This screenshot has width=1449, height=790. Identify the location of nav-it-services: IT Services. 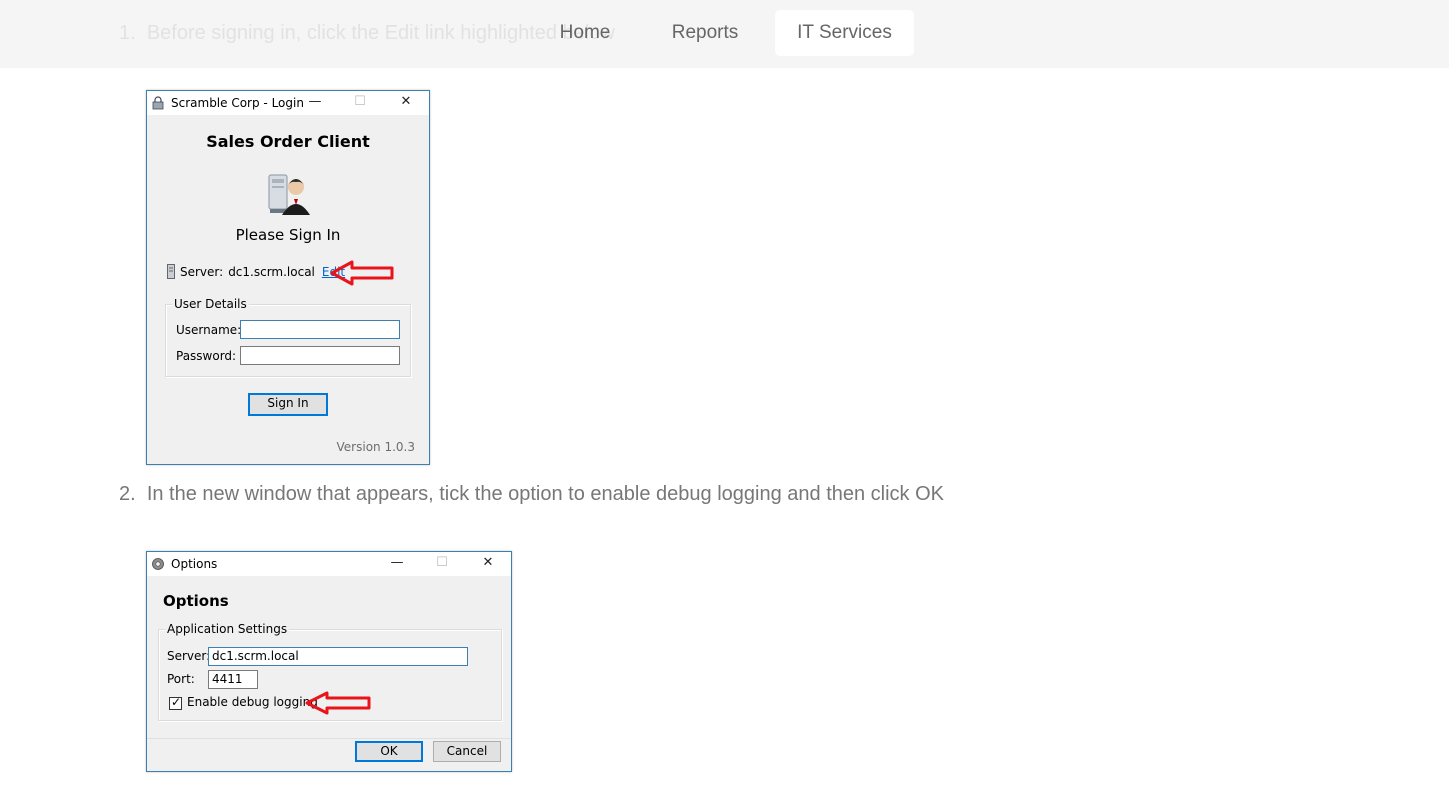
(844, 33).